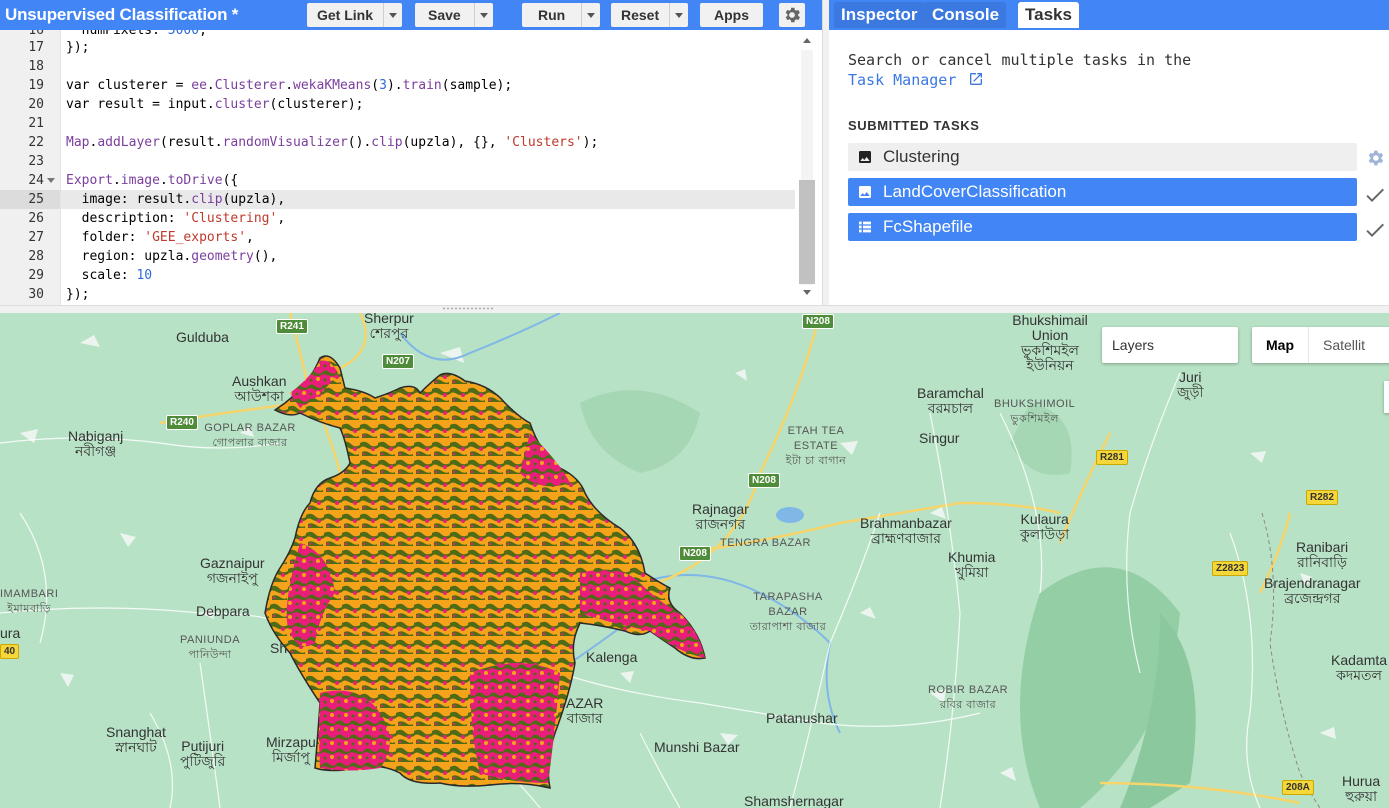 Image resolution: width=1389 pixels, height=808 pixels. I want to click on reset-label: Reset, so click(640, 15).